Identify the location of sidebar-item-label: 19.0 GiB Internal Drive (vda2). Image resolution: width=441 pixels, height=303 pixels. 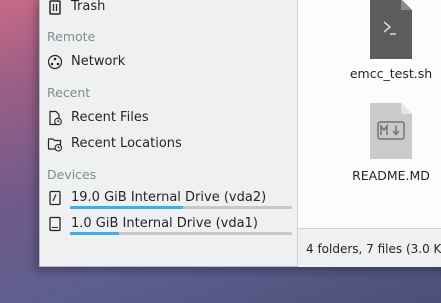
(169, 197).